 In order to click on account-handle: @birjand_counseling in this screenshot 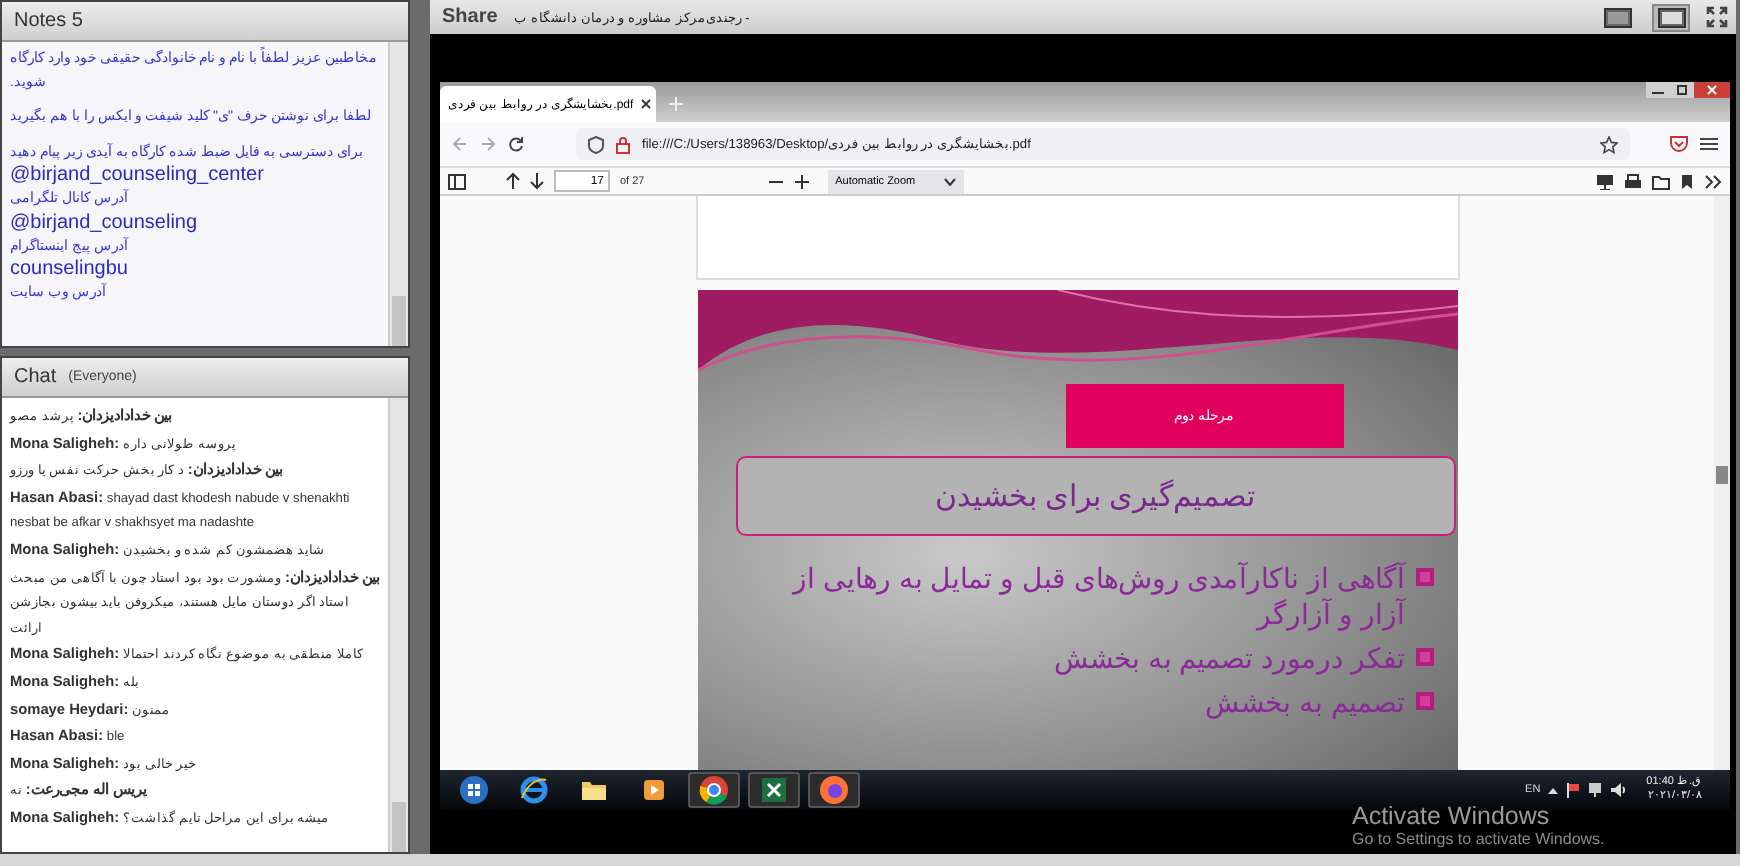, I will do `click(105, 223)`.